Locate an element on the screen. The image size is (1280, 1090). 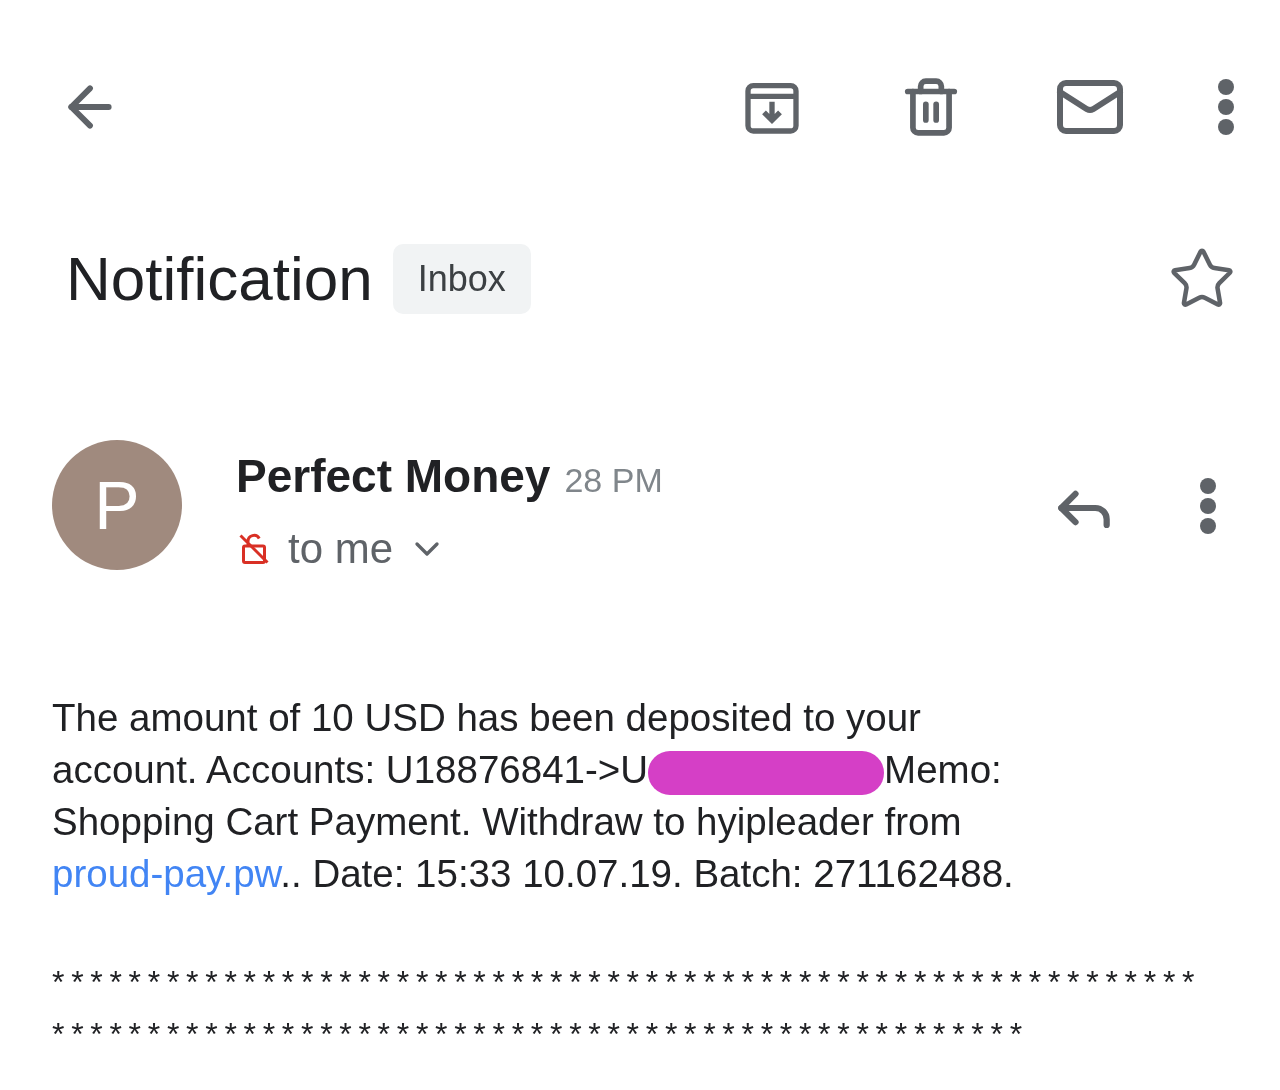
sender-name: Perfect Money is located at coordinates (393, 476).